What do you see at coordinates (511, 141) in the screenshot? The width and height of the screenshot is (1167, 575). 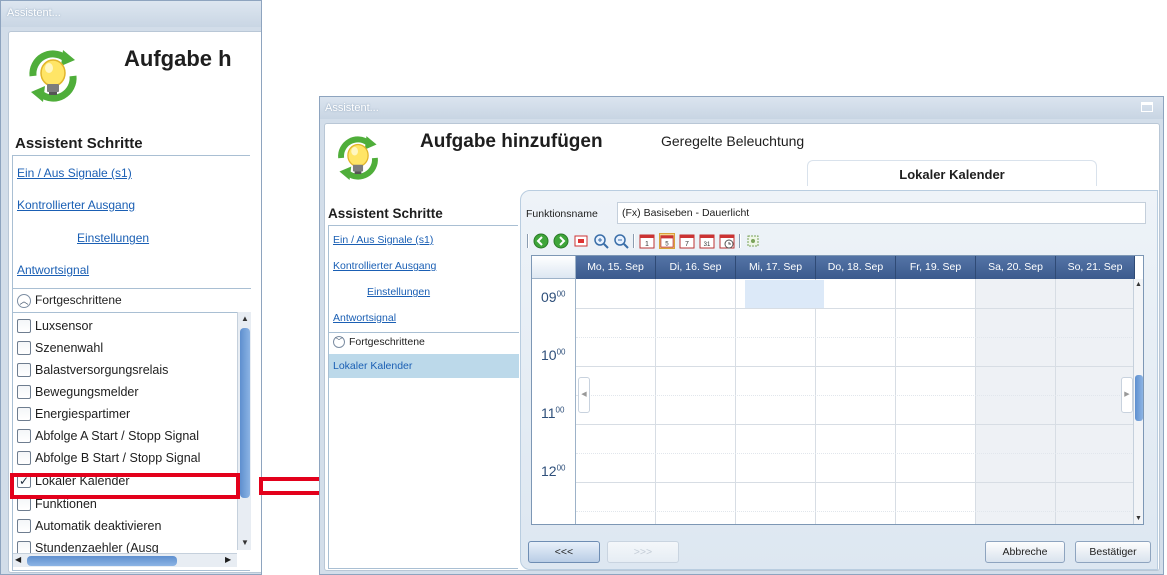 I see `page-title: Aufgabe hinzufügen` at bounding box center [511, 141].